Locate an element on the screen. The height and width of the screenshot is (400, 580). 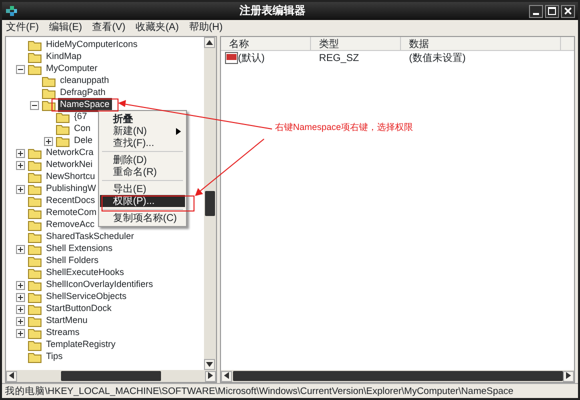
status-bar: 我的电脑\HKEY_LOCAL_MACHINE\SOFTWARE\Microsoft\Windows\CurrentVersion\Explorer\MyComputer\NameSpace is located at coordinates (290, 390).